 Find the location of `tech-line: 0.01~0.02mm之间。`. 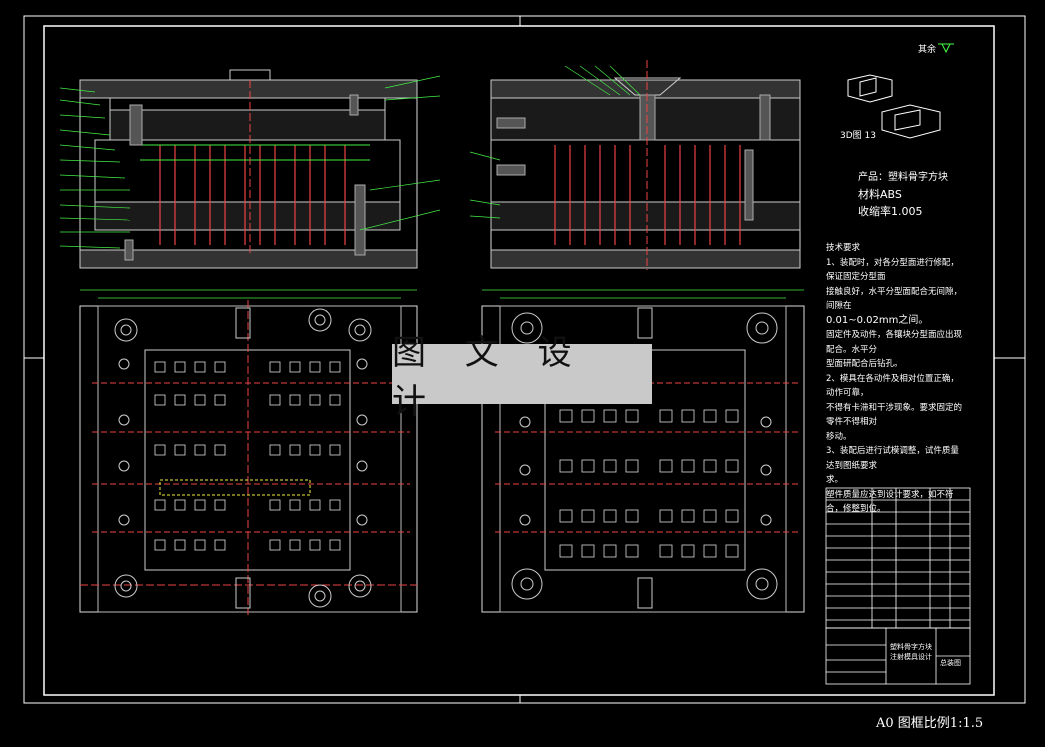

tech-line: 0.01~0.02mm之间。 is located at coordinates (877, 320).